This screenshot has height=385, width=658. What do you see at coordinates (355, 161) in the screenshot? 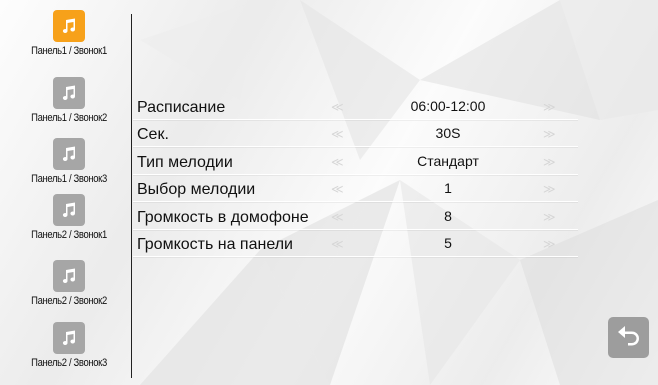
I see `setting-row-melody-type: Тип мелодии ≪ Стандарт ≫` at bounding box center [355, 161].